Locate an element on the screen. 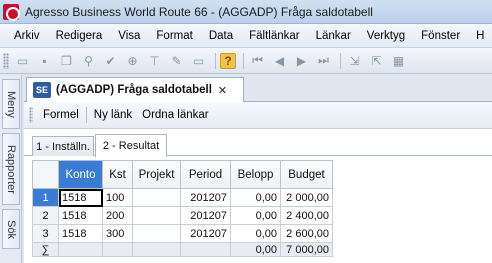 Image resolution: width=492 pixels, height=263 pixels. ny-lank-button: Ny länk is located at coordinates (113, 115).